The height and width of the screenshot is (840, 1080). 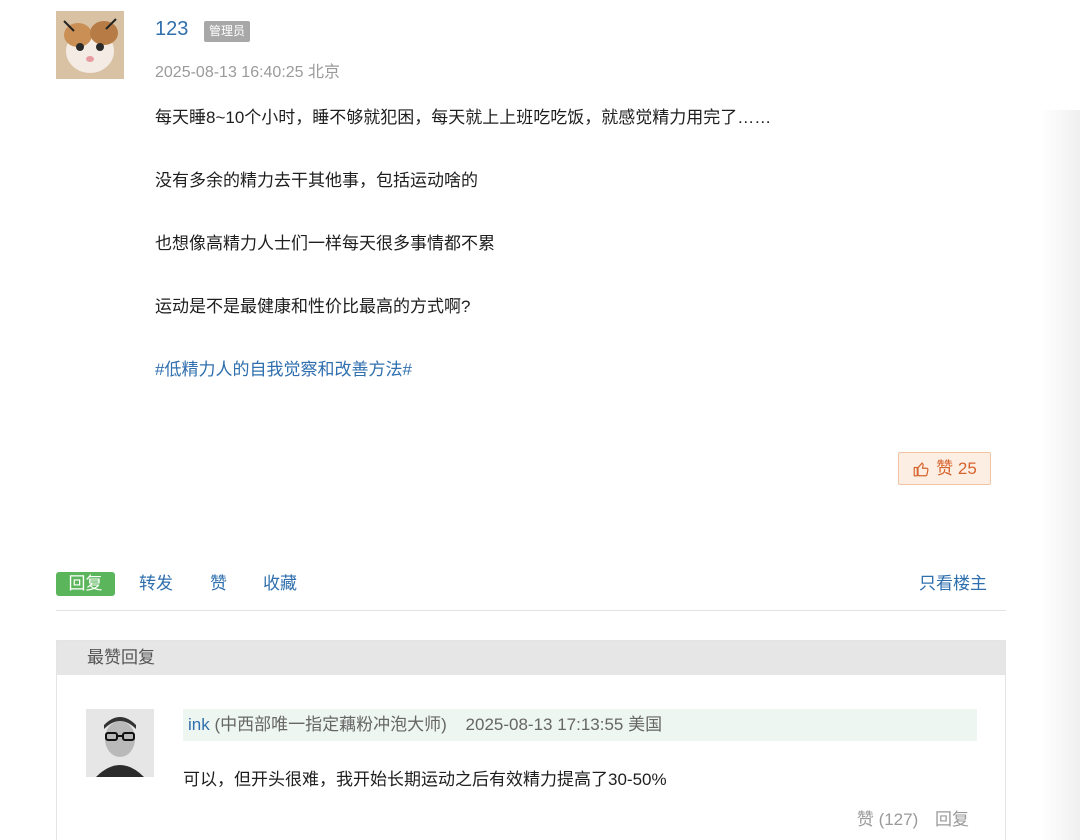 I want to click on post-hashtag-link: #低精力人的自我觉察和改善方法#, so click(x=595, y=370).